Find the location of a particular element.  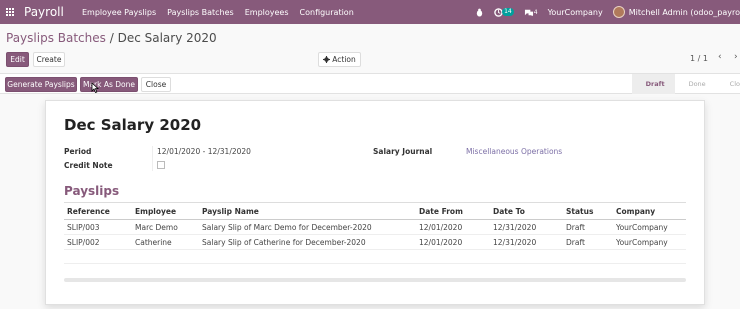

table-horizontal-scrollbar is located at coordinates (375, 280).